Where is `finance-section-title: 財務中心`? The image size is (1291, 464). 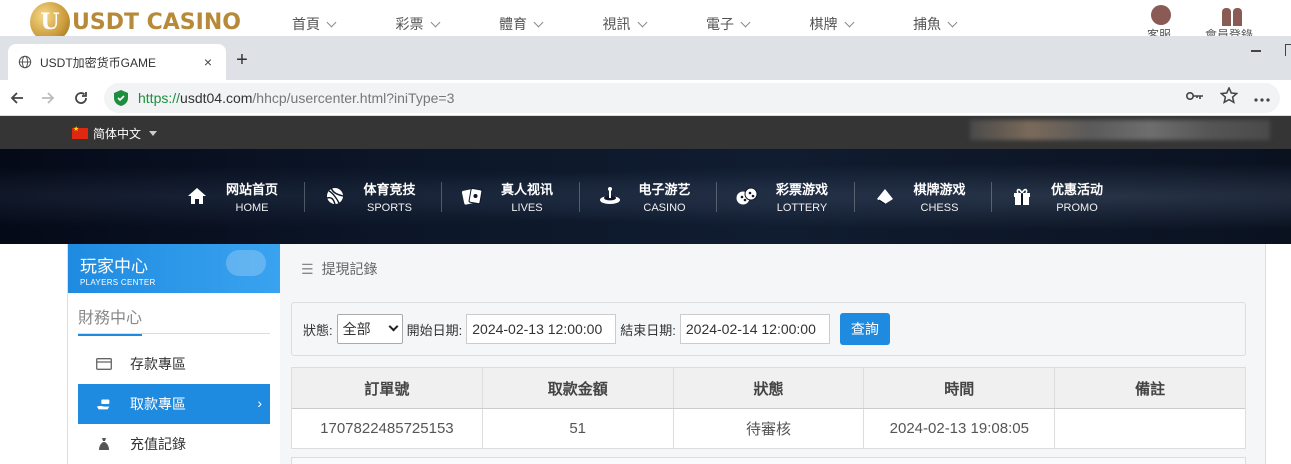
finance-section-title: 財務中心 is located at coordinates (110, 320).